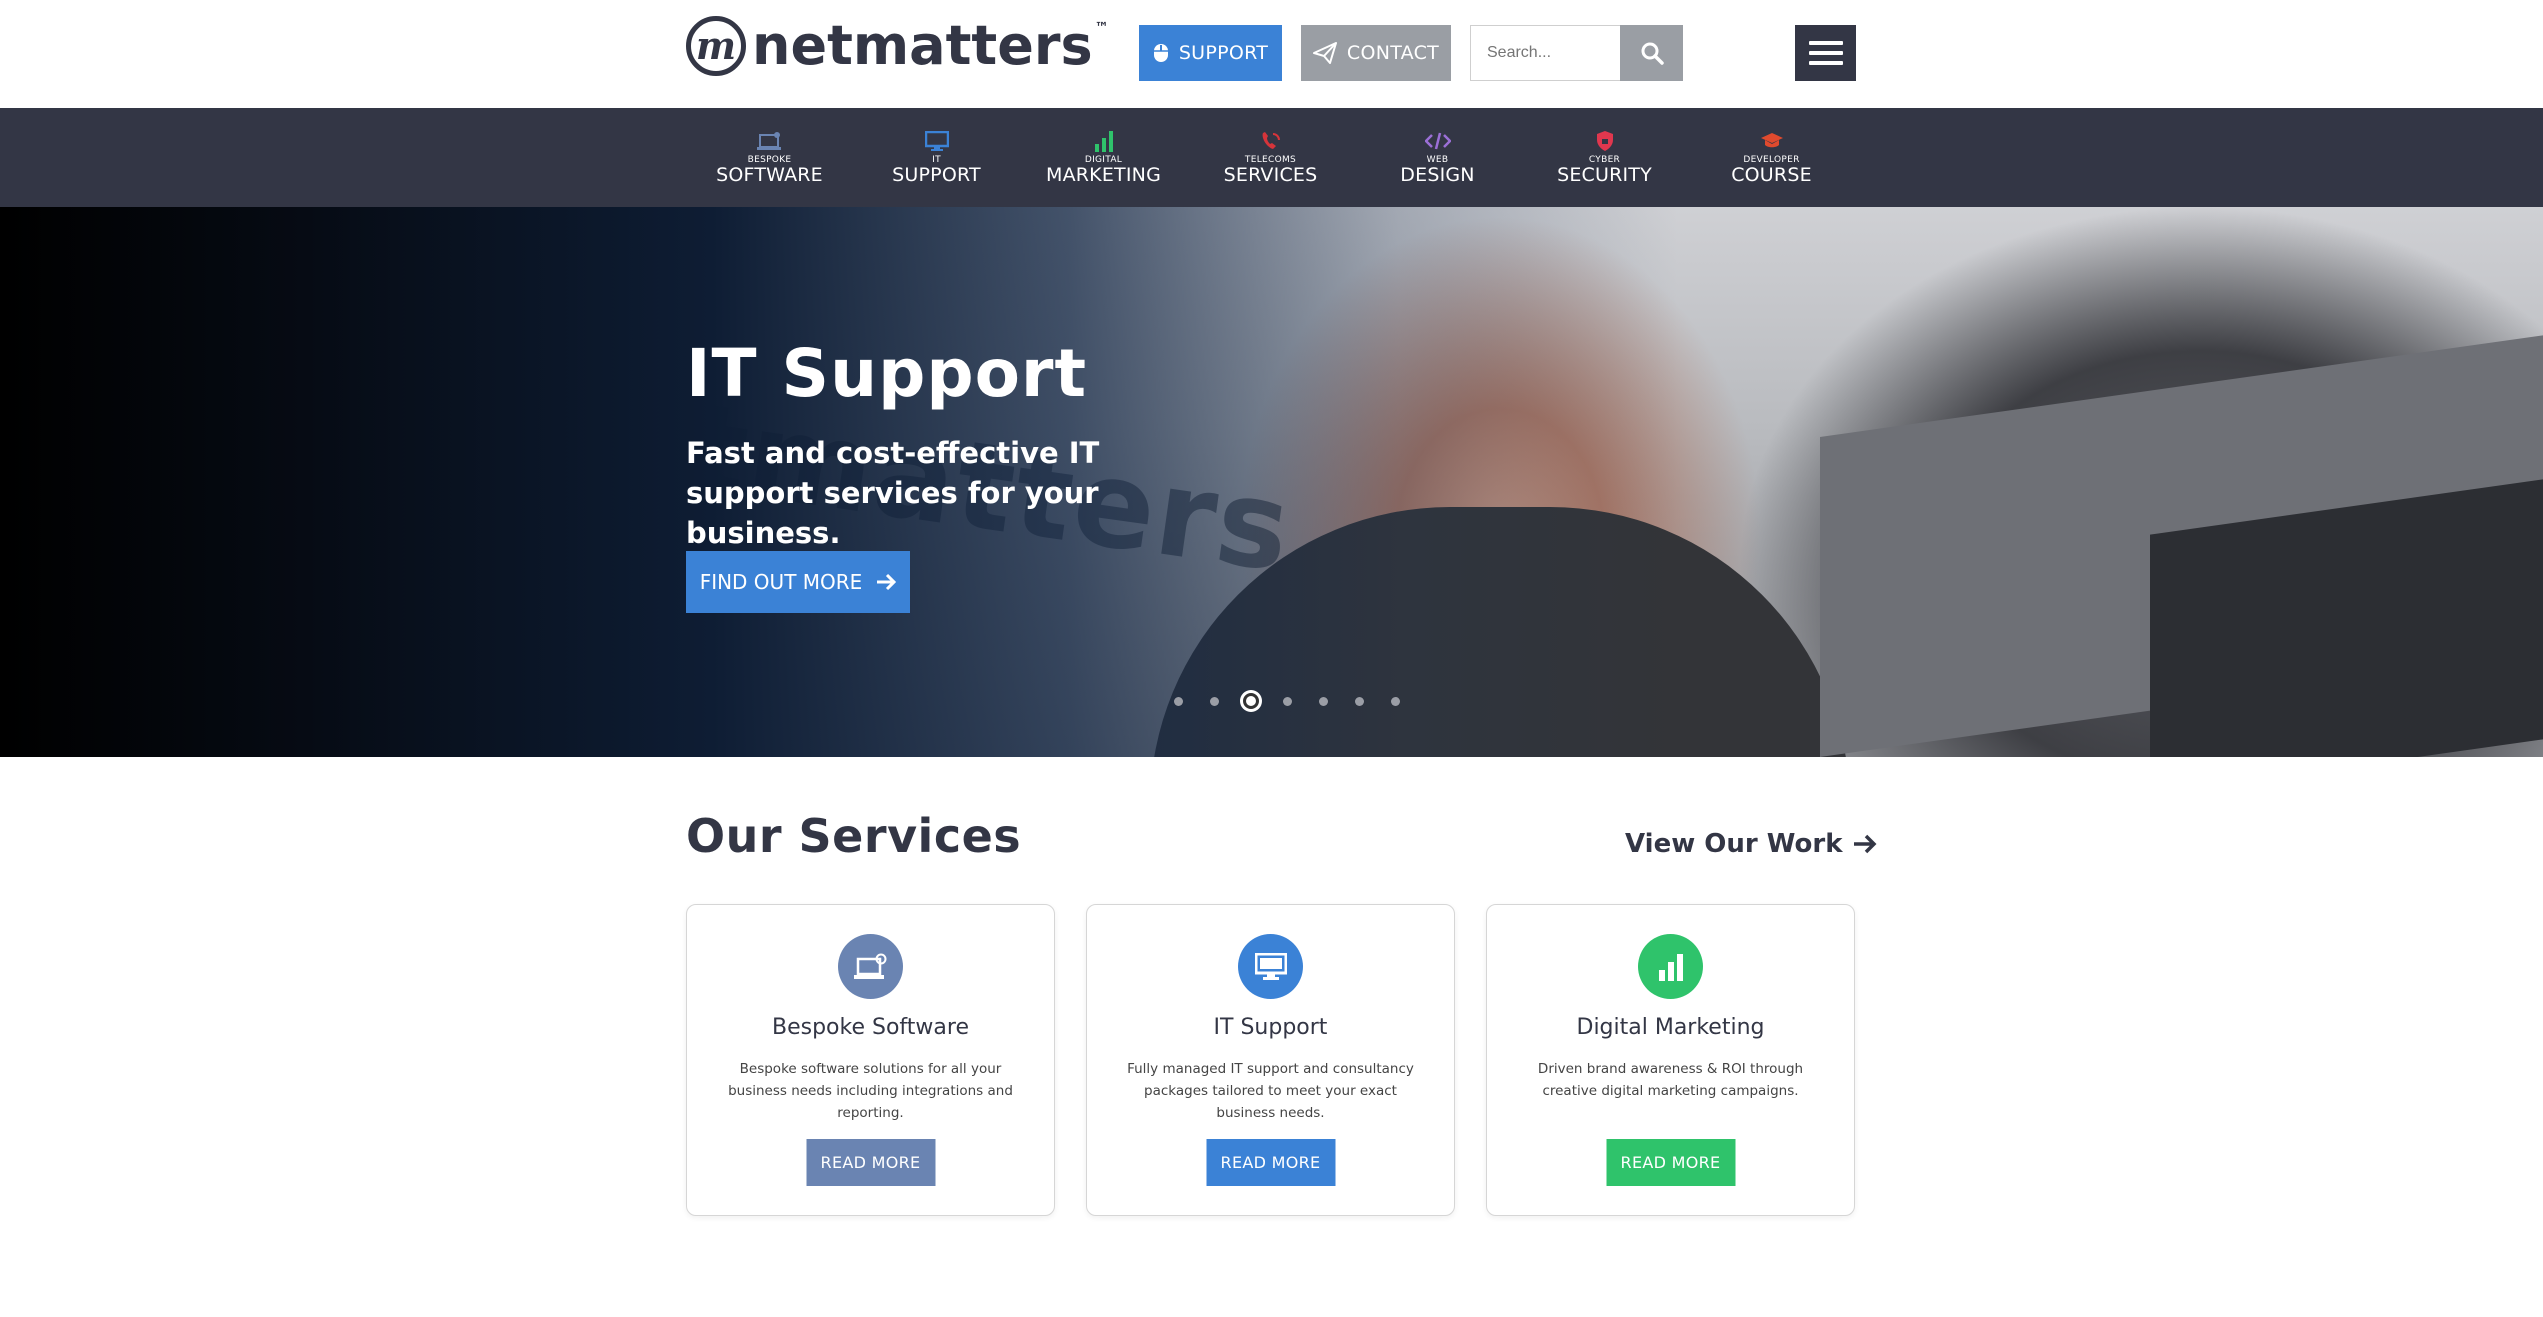 The height and width of the screenshot is (1317, 2543). What do you see at coordinates (1160, 53) in the screenshot?
I see `mouse-icon` at bounding box center [1160, 53].